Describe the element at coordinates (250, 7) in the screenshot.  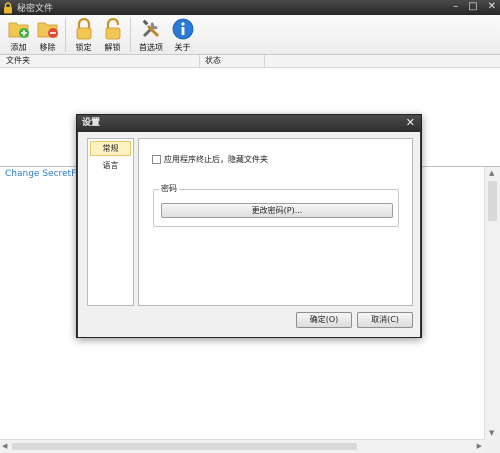
I see `window-titlebar: 秘密文件 – □ ✕` at that location.